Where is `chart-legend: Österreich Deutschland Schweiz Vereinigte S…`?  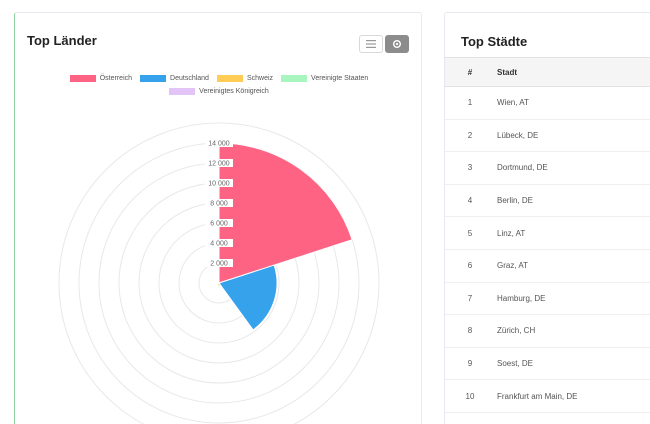
chart-legend: Österreich Deutschland Schweiz Vereinigte S… is located at coordinates (219, 88).